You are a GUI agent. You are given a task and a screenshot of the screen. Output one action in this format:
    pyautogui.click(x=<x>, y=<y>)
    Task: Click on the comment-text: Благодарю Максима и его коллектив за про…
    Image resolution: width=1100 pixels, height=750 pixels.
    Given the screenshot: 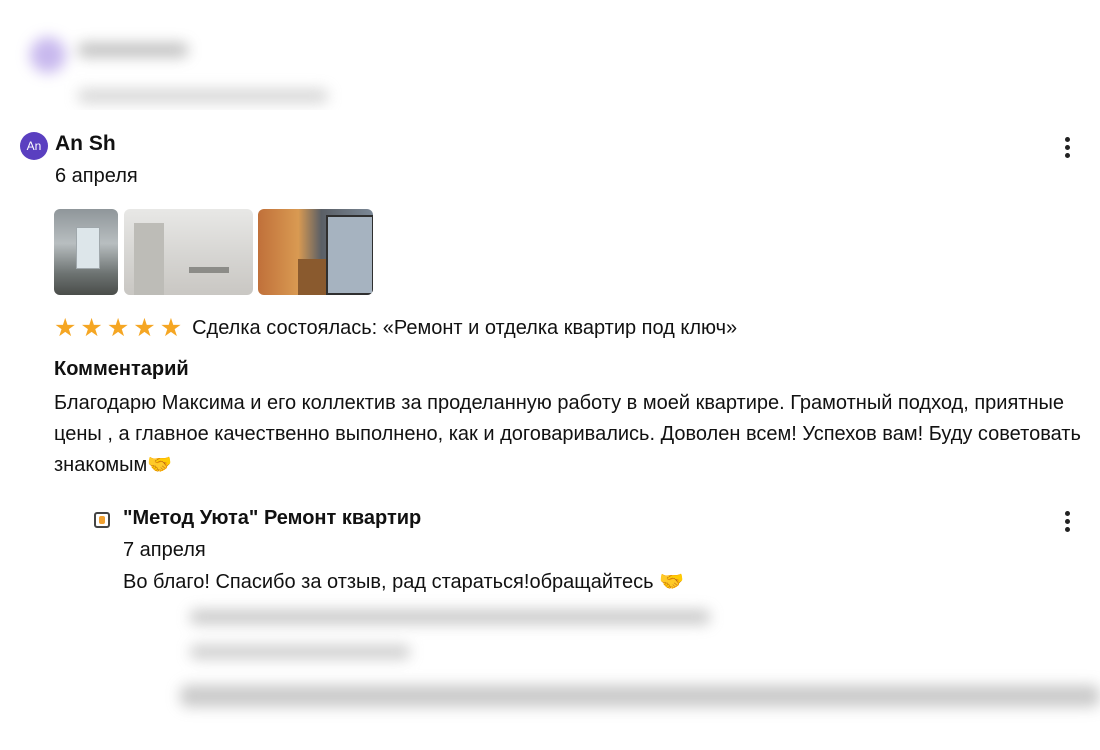 What is the action you would take?
    pyautogui.click(x=567, y=434)
    